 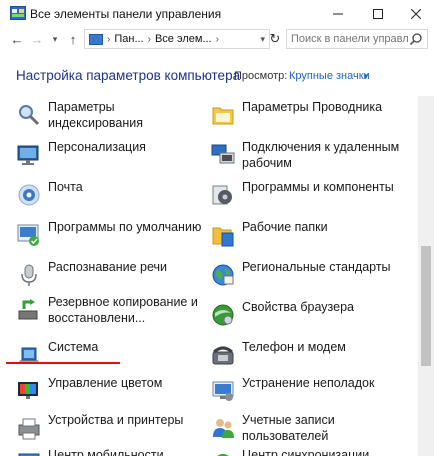 I want to click on maximize-button, so click(x=378, y=13).